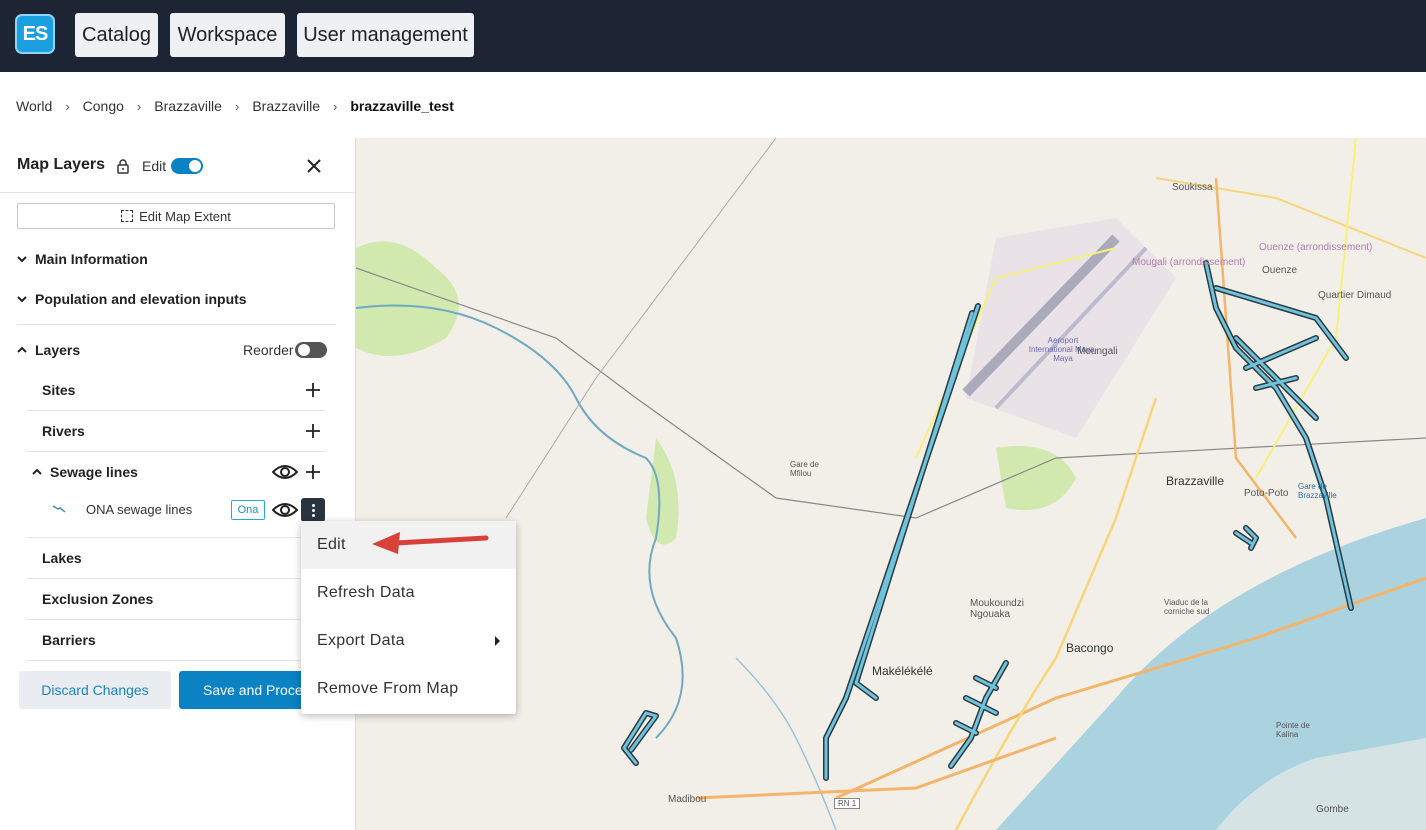  I want to click on map-label: Moungali, so click(1097, 351).